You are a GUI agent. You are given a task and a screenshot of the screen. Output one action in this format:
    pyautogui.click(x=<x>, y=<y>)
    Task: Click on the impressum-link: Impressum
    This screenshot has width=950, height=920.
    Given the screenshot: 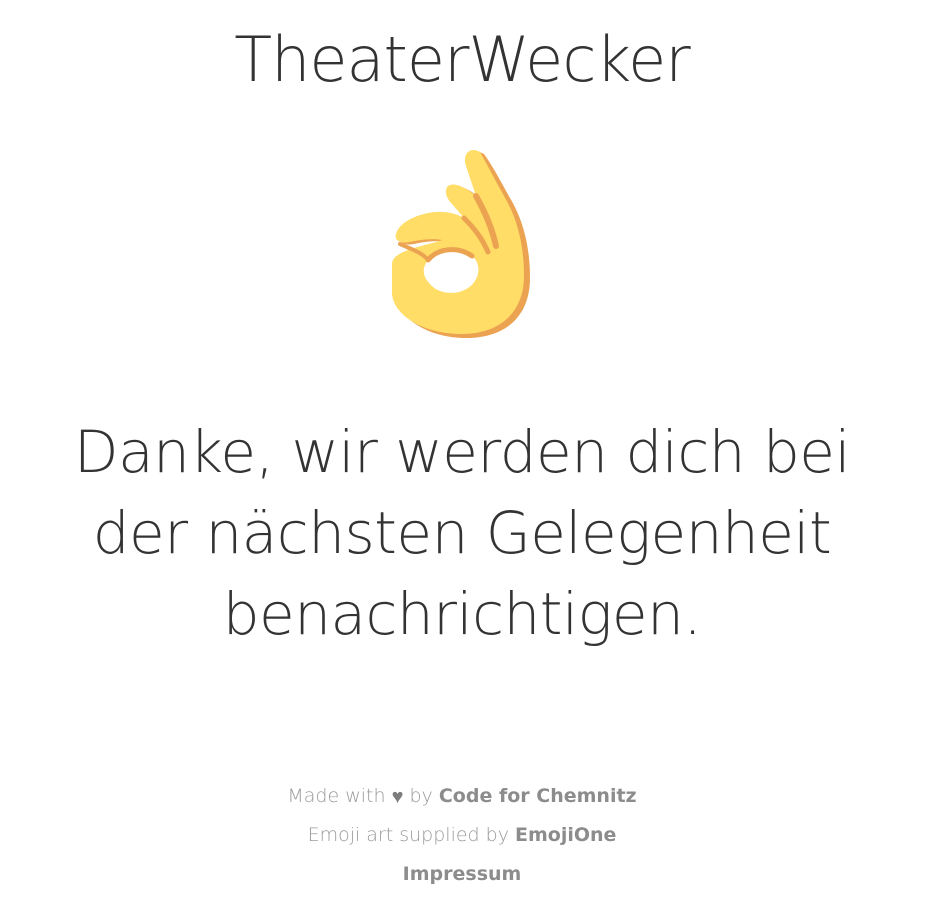 What is the action you would take?
    pyautogui.click(x=462, y=874)
    